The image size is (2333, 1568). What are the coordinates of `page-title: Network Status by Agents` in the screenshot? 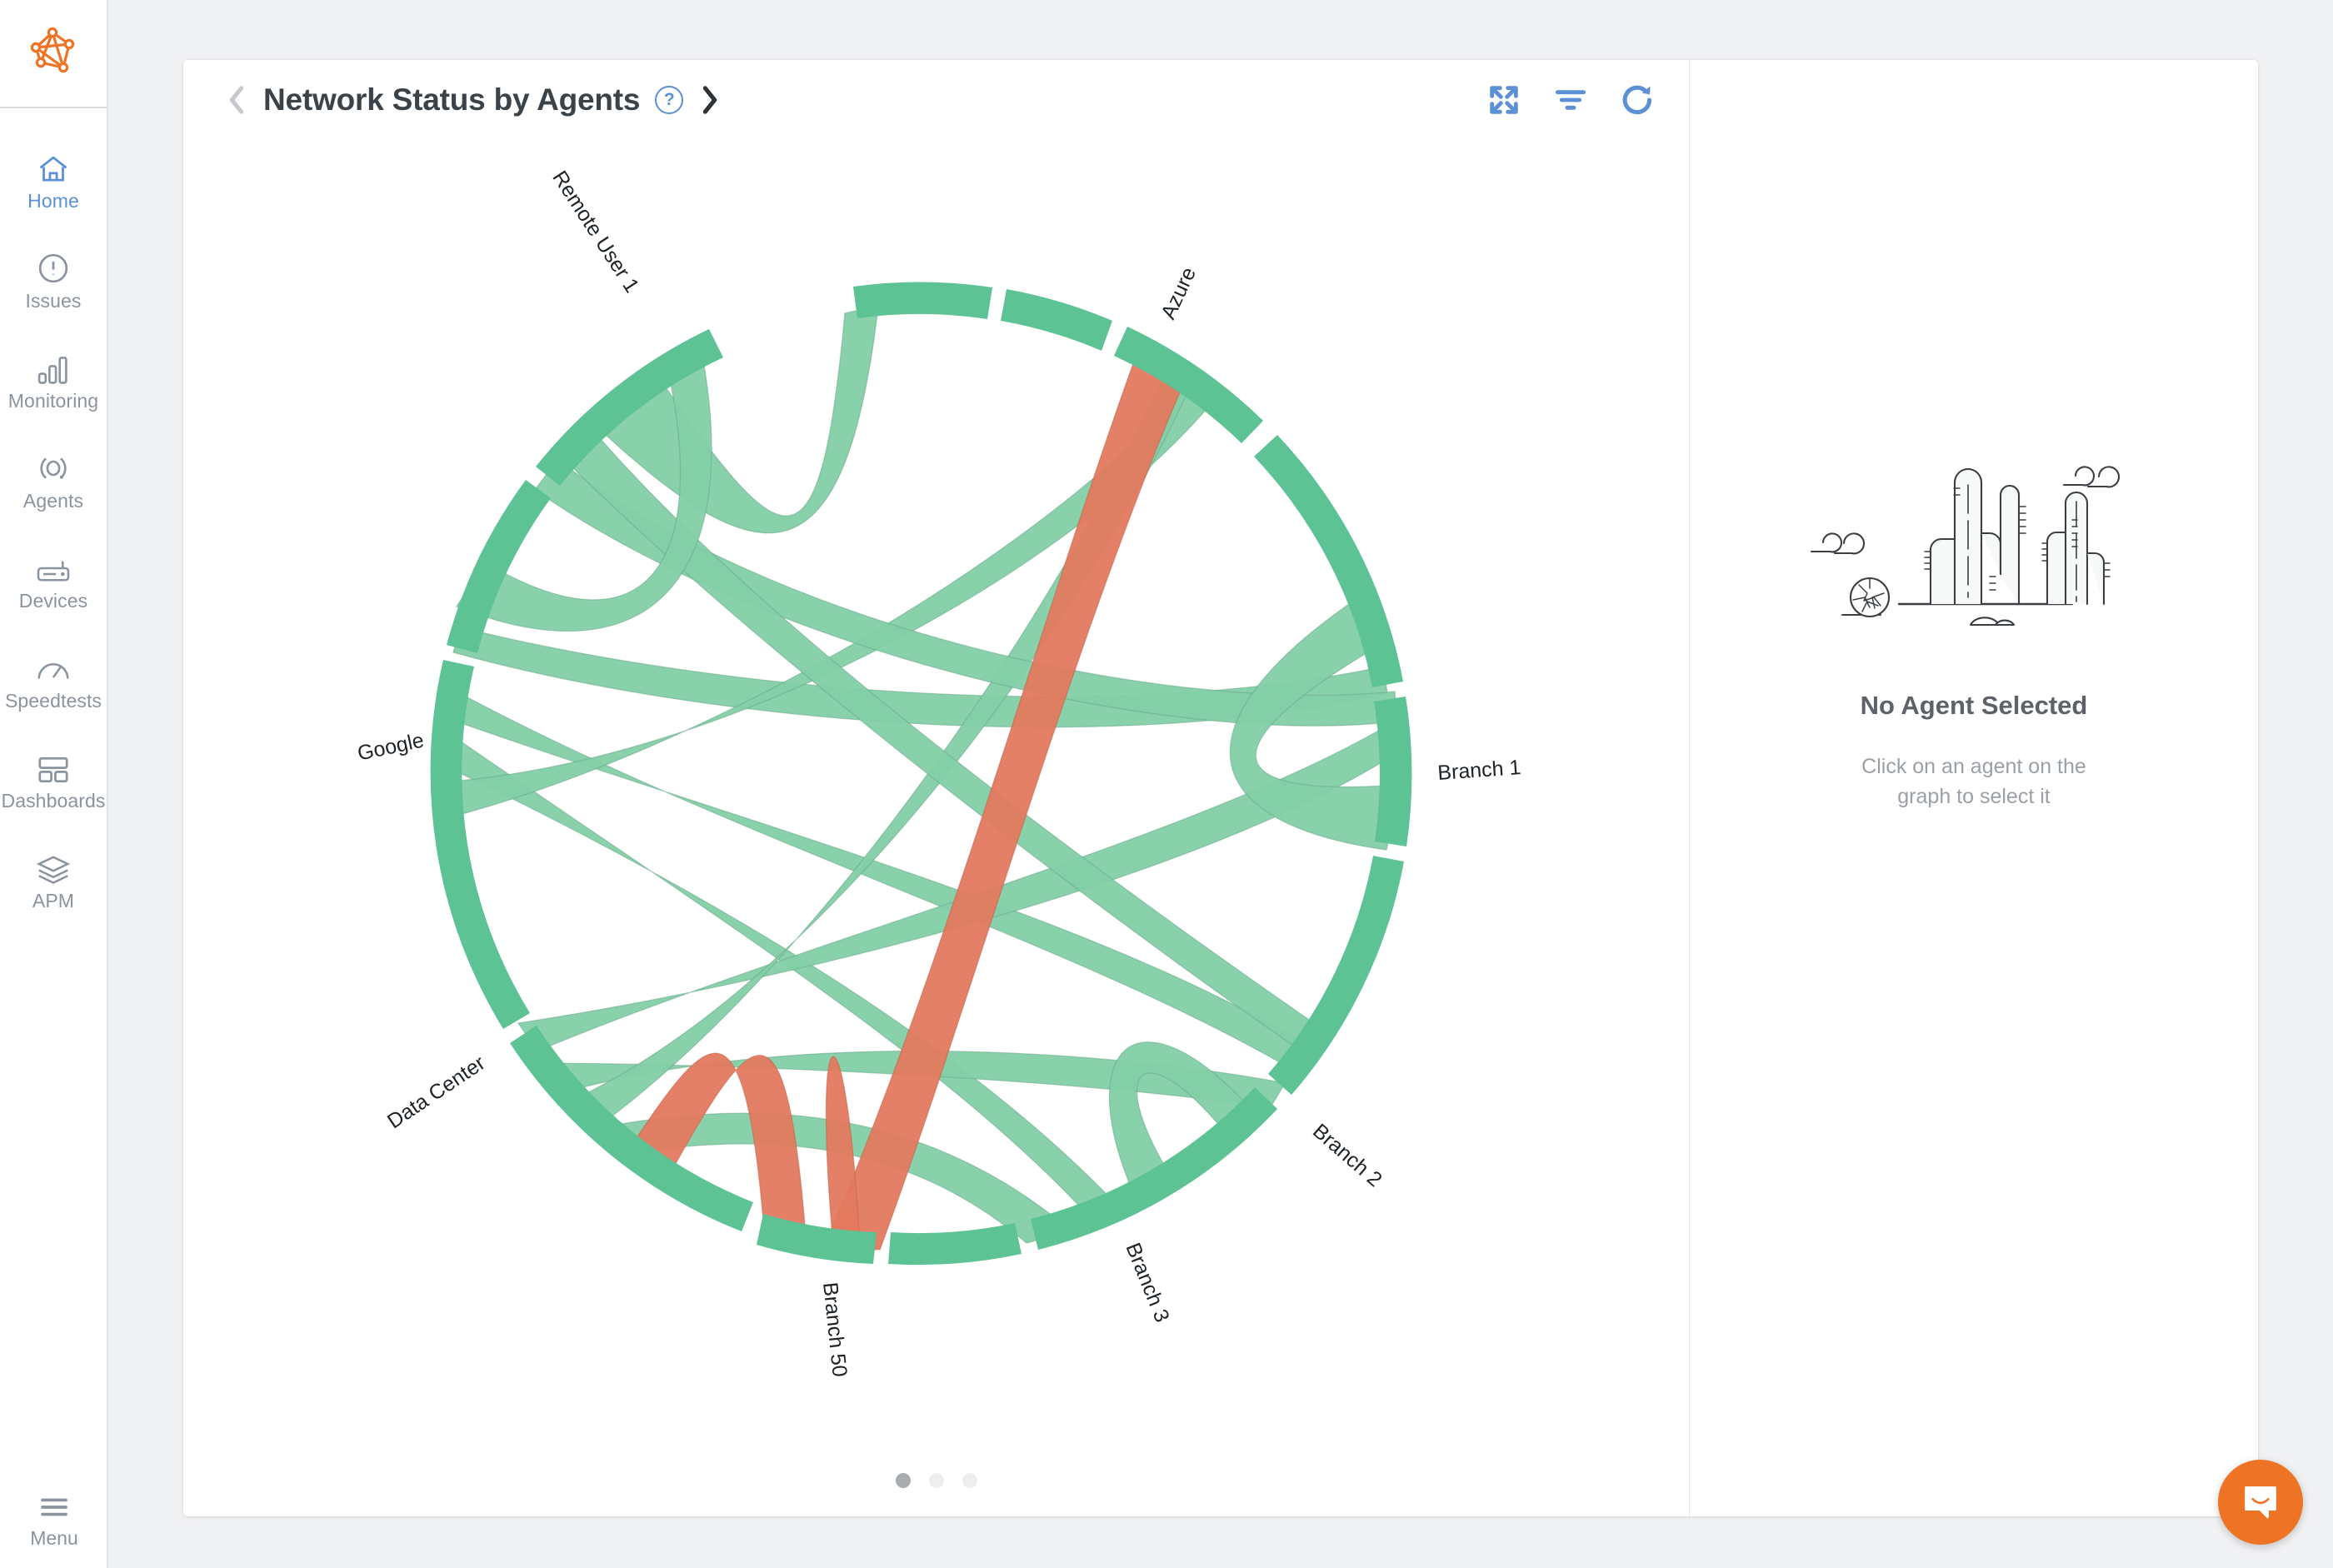 It's located at (452, 99).